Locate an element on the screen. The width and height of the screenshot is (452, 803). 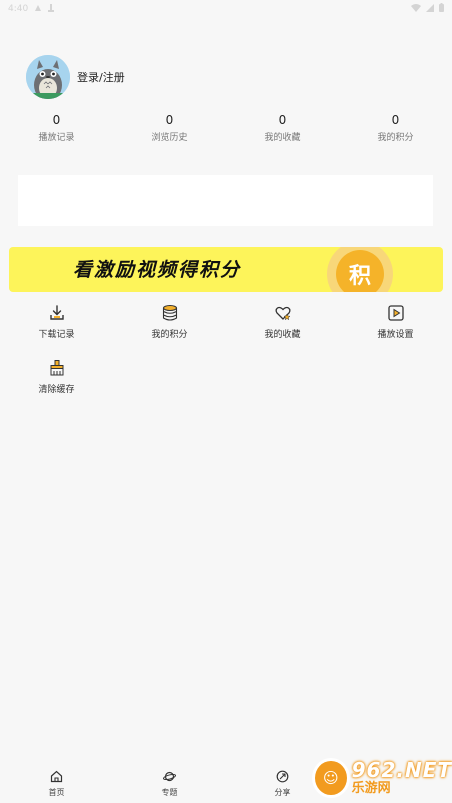
home-icon is located at coordinates (56, 776).